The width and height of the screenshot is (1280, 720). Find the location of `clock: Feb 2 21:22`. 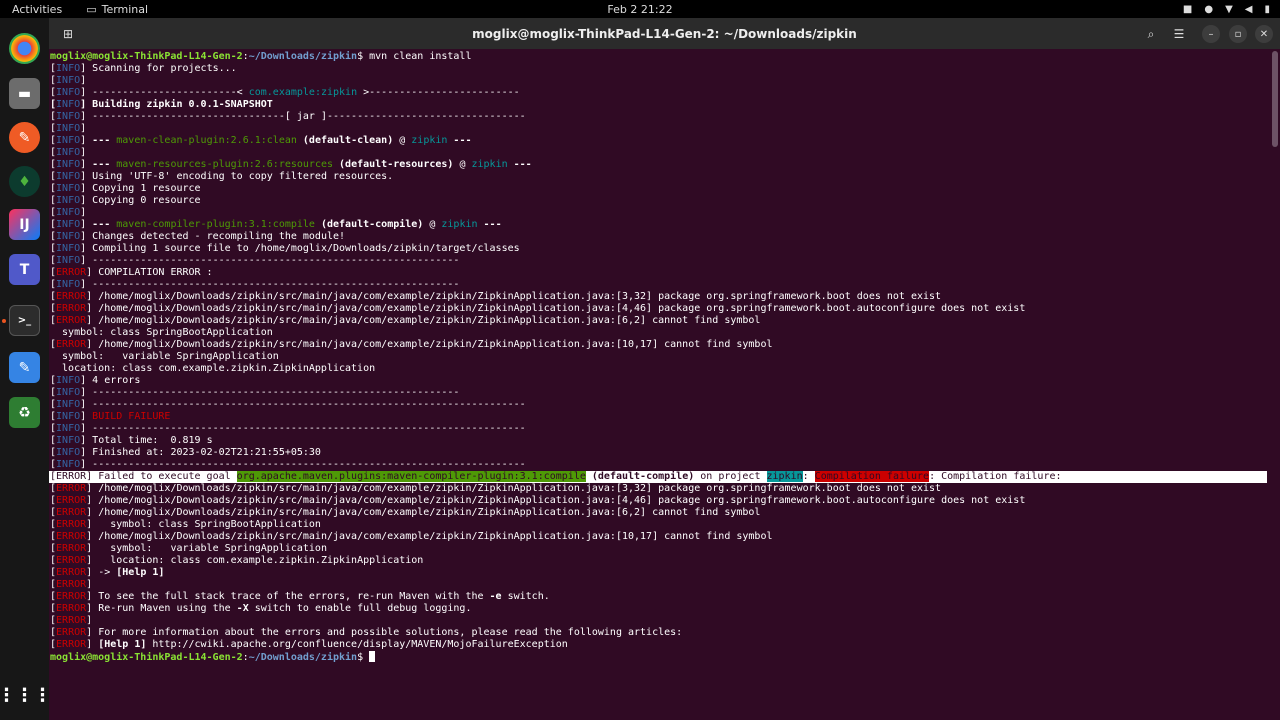

clock: Feb 2 21:22 is located at coordinates (639, 9).